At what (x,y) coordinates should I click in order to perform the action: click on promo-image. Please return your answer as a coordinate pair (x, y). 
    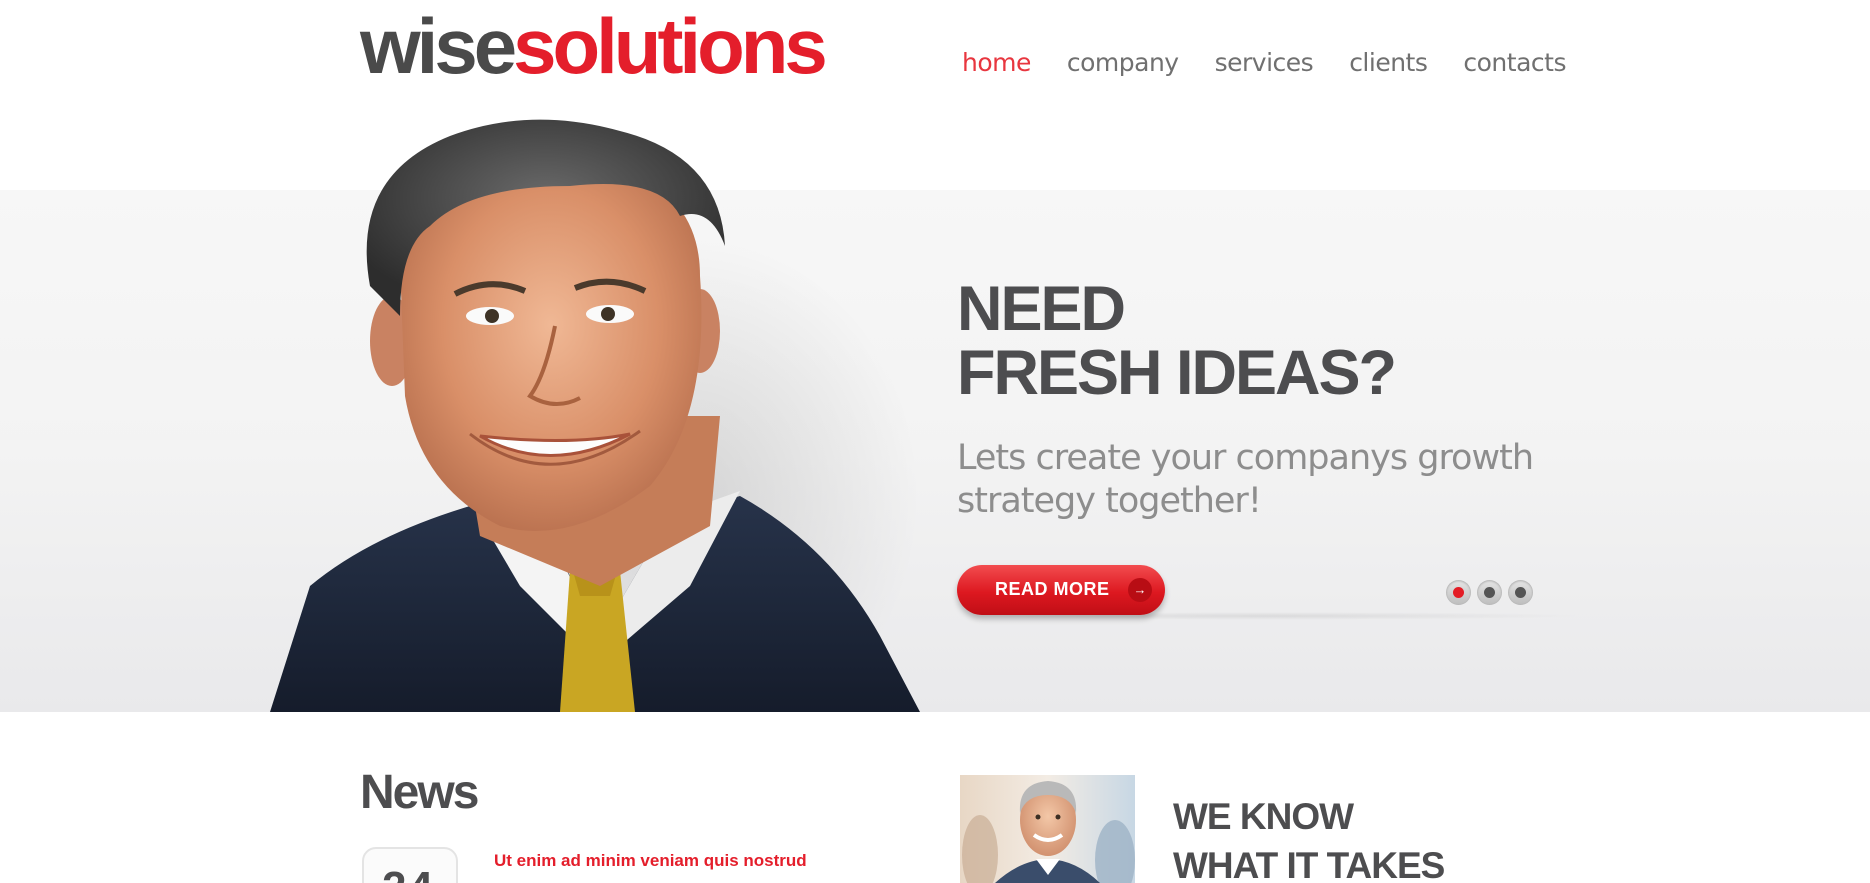
    Looking at the image, I should click on (1047, 829).